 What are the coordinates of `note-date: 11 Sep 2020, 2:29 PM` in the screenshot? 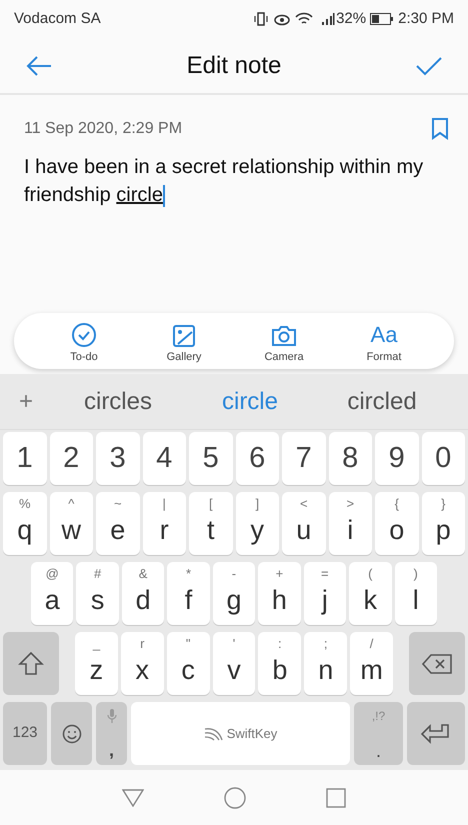 It's located at (104, 129).